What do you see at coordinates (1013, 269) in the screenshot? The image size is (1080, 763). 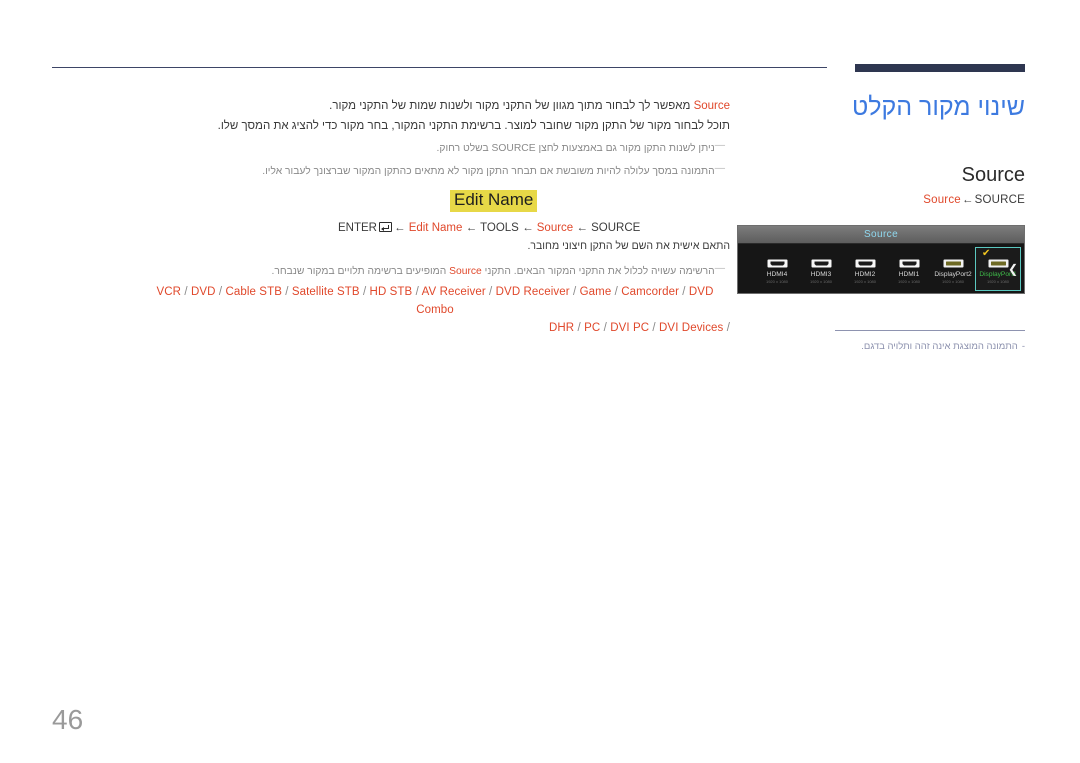 I see `chevron-right-icon: ❯` at bounding box center [1013, 269].